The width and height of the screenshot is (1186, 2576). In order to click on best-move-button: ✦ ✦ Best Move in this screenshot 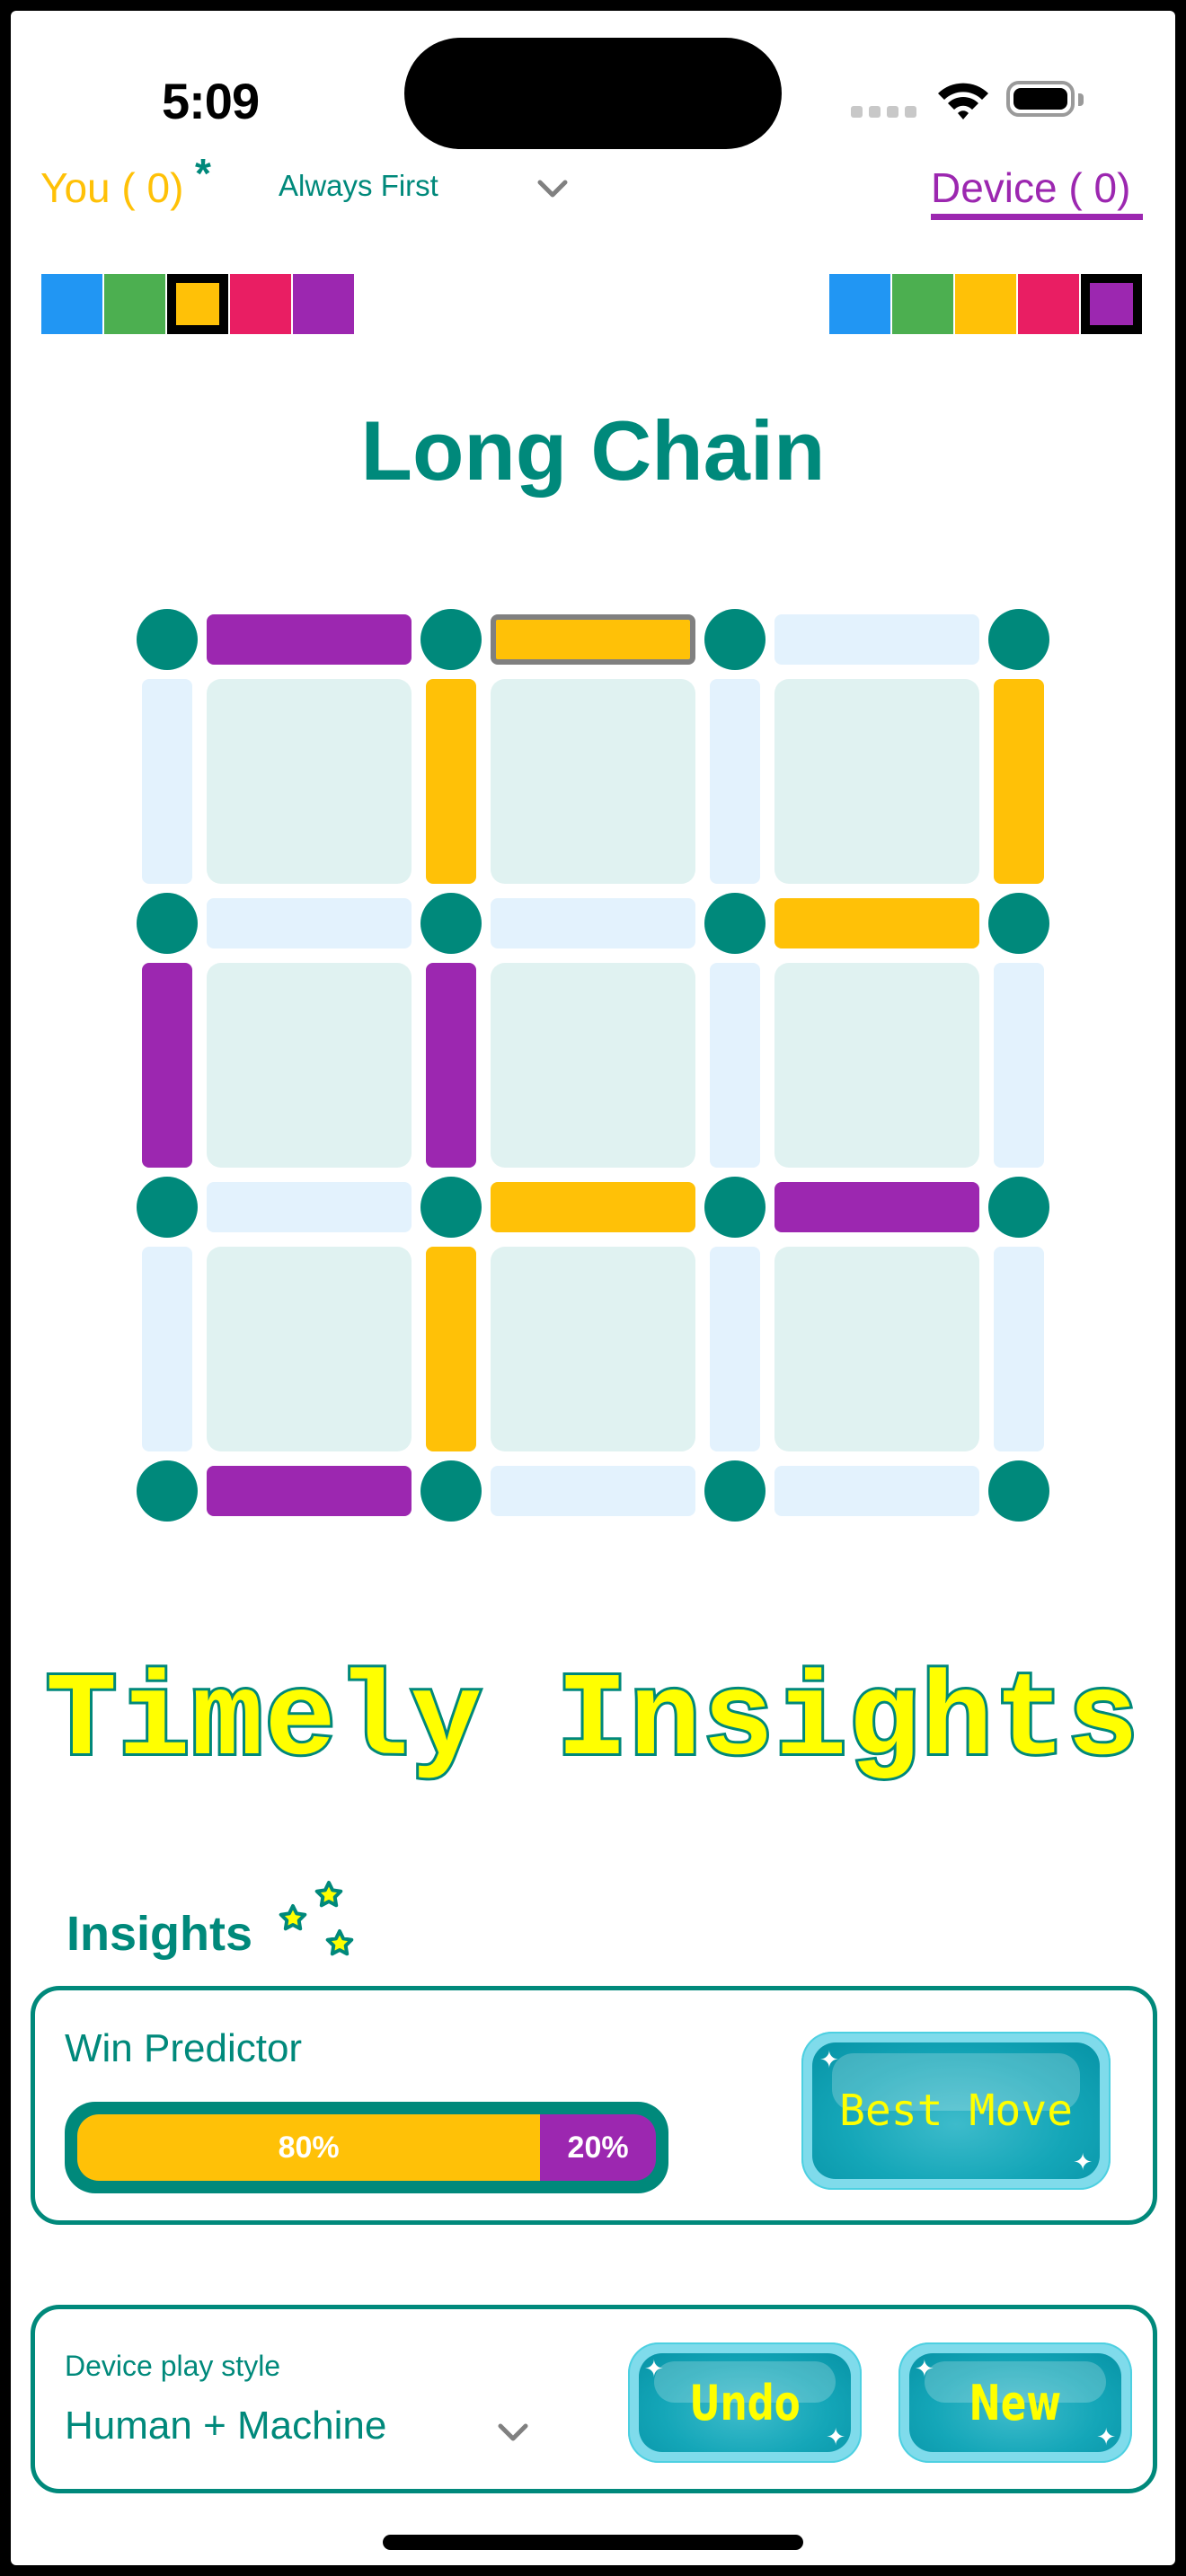, I will do `click(956, 2111)`.